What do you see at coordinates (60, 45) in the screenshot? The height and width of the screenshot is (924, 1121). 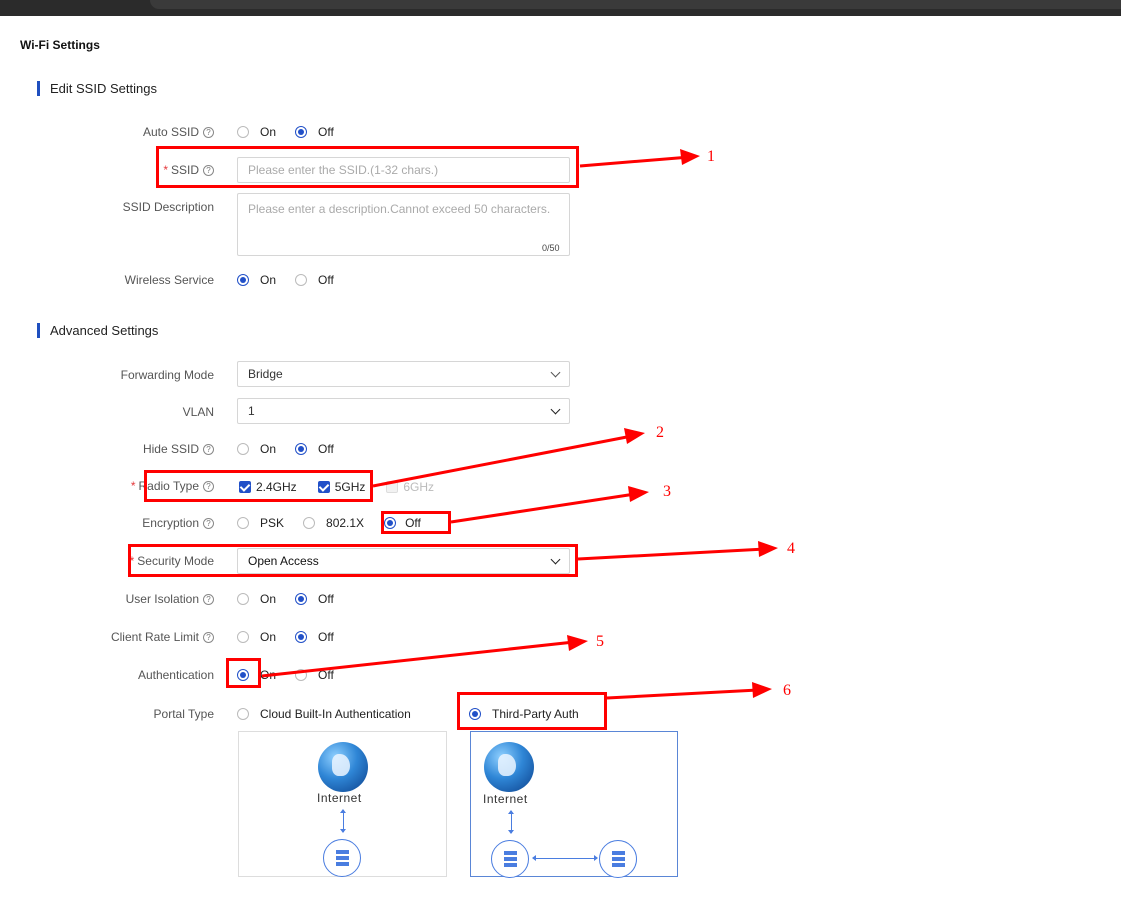 I see `page-title: Wi-Fi Settings` at bounding box center [60, 45].